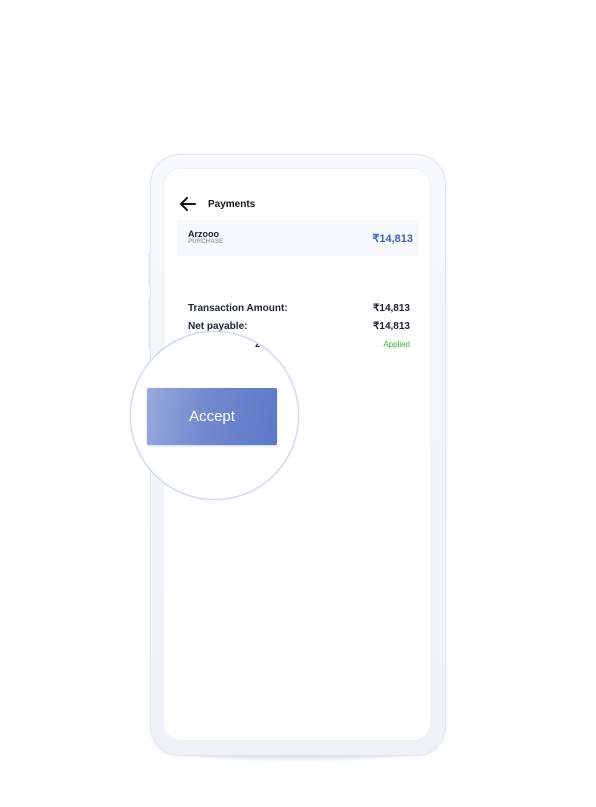 The height and width of the screenshot is (807, 596). Describe the element at coordinates (203, 234) in the screenshot. I see `merchant-name: Arzooo` at that location.